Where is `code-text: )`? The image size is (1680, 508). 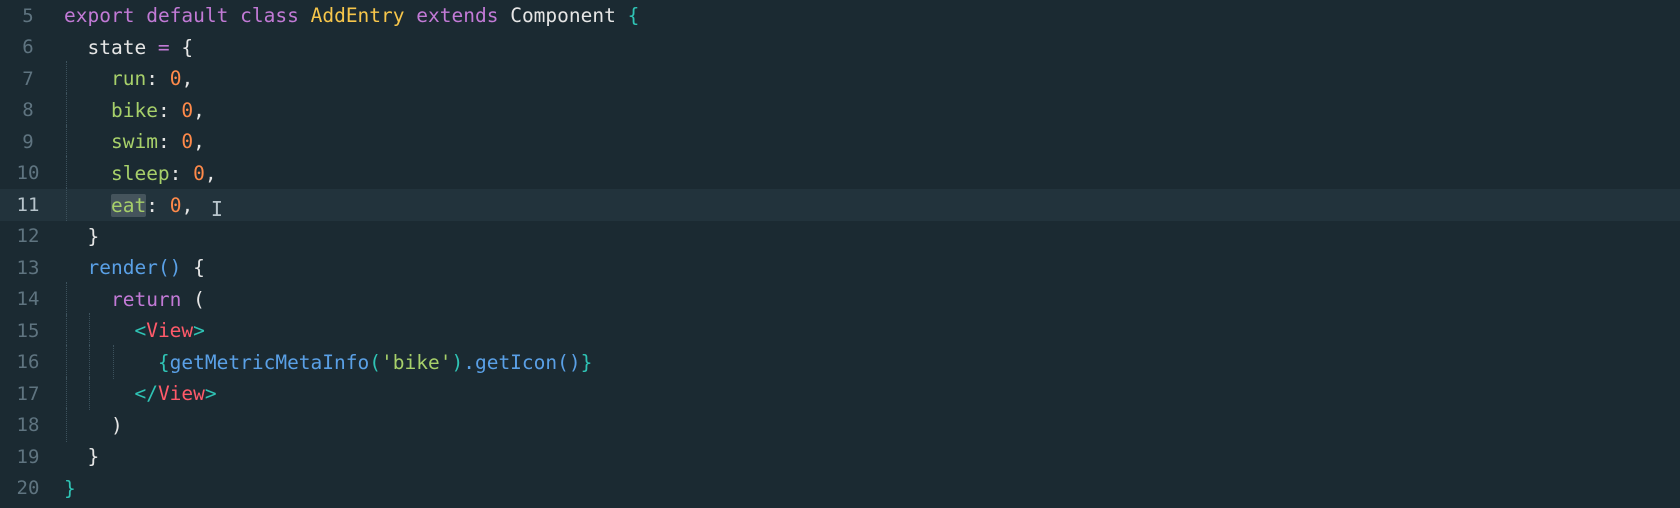
code-text: ) is located at coordinates (89, 424).